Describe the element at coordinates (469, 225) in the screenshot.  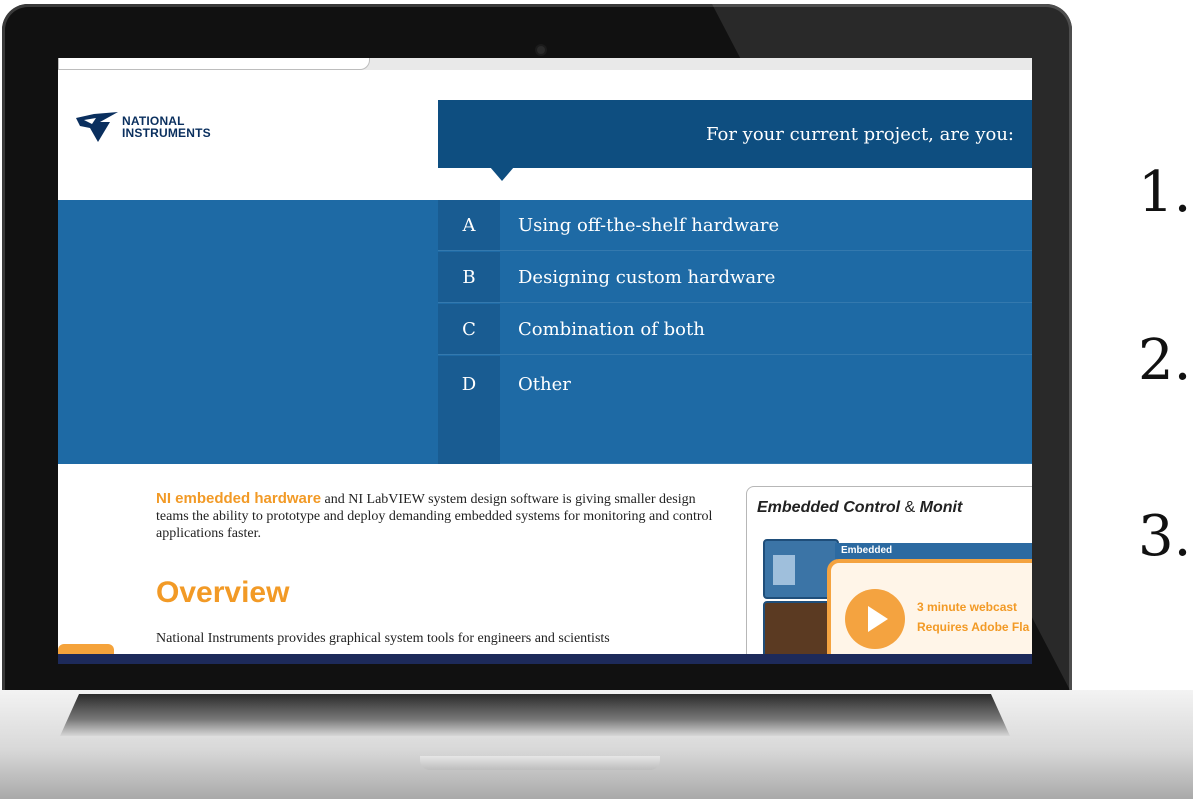
I see `option-letter: A` at that location.